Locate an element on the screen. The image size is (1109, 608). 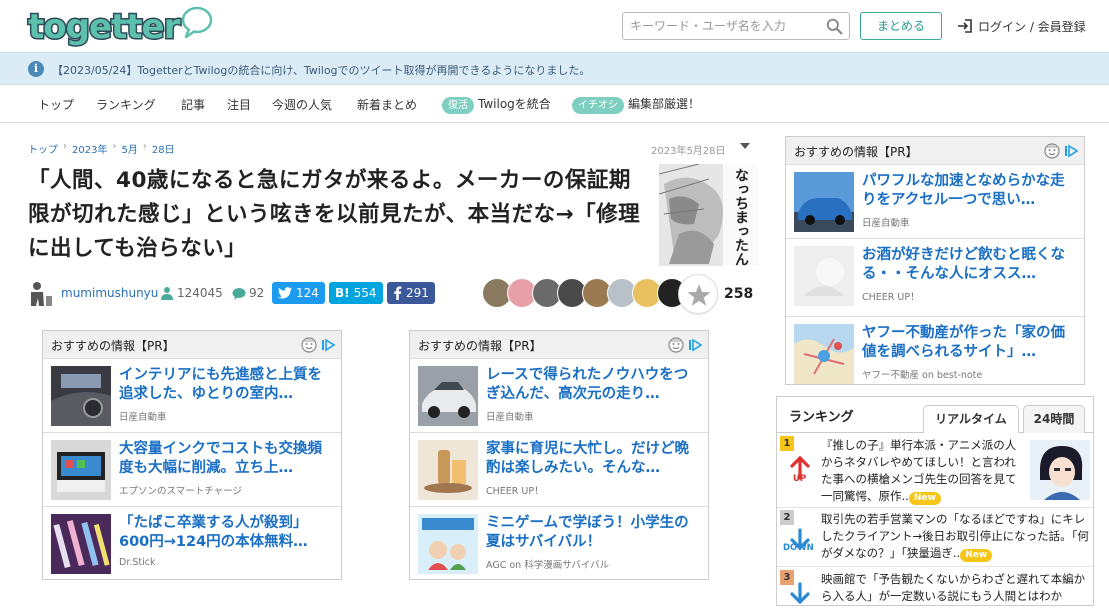
pr-item: 家事に育児に大忙し。だけど晩酌は楽しみたい。そんな… CHEER UP！ is located at coordinates (559, 470).